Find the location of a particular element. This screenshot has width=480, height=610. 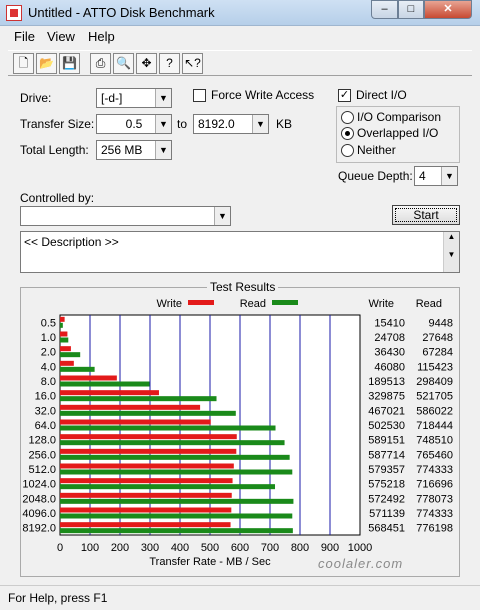

start-button: Start is located at coordinates (426, 215).